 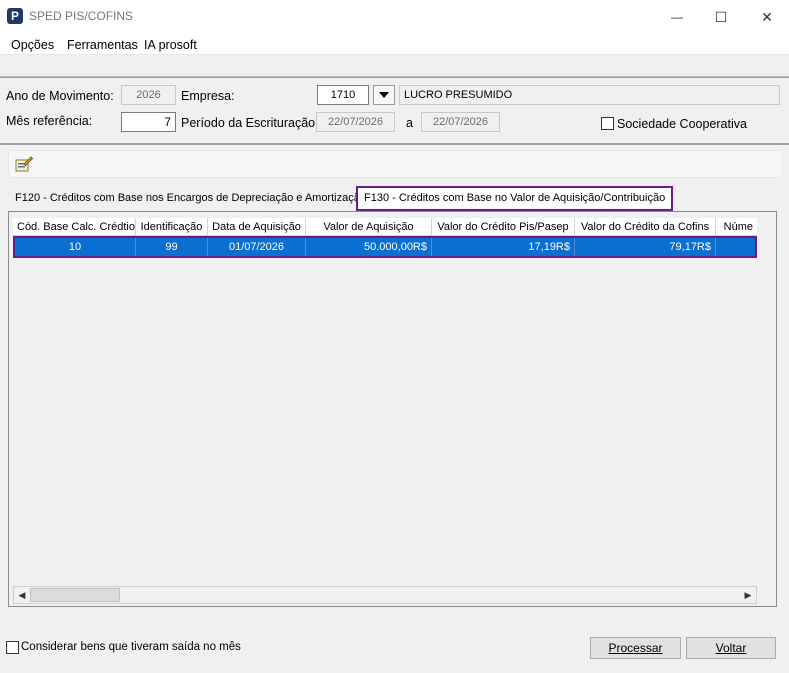 I want to click on table-cell: 50.000,00R$, so click(x=369, y=247).